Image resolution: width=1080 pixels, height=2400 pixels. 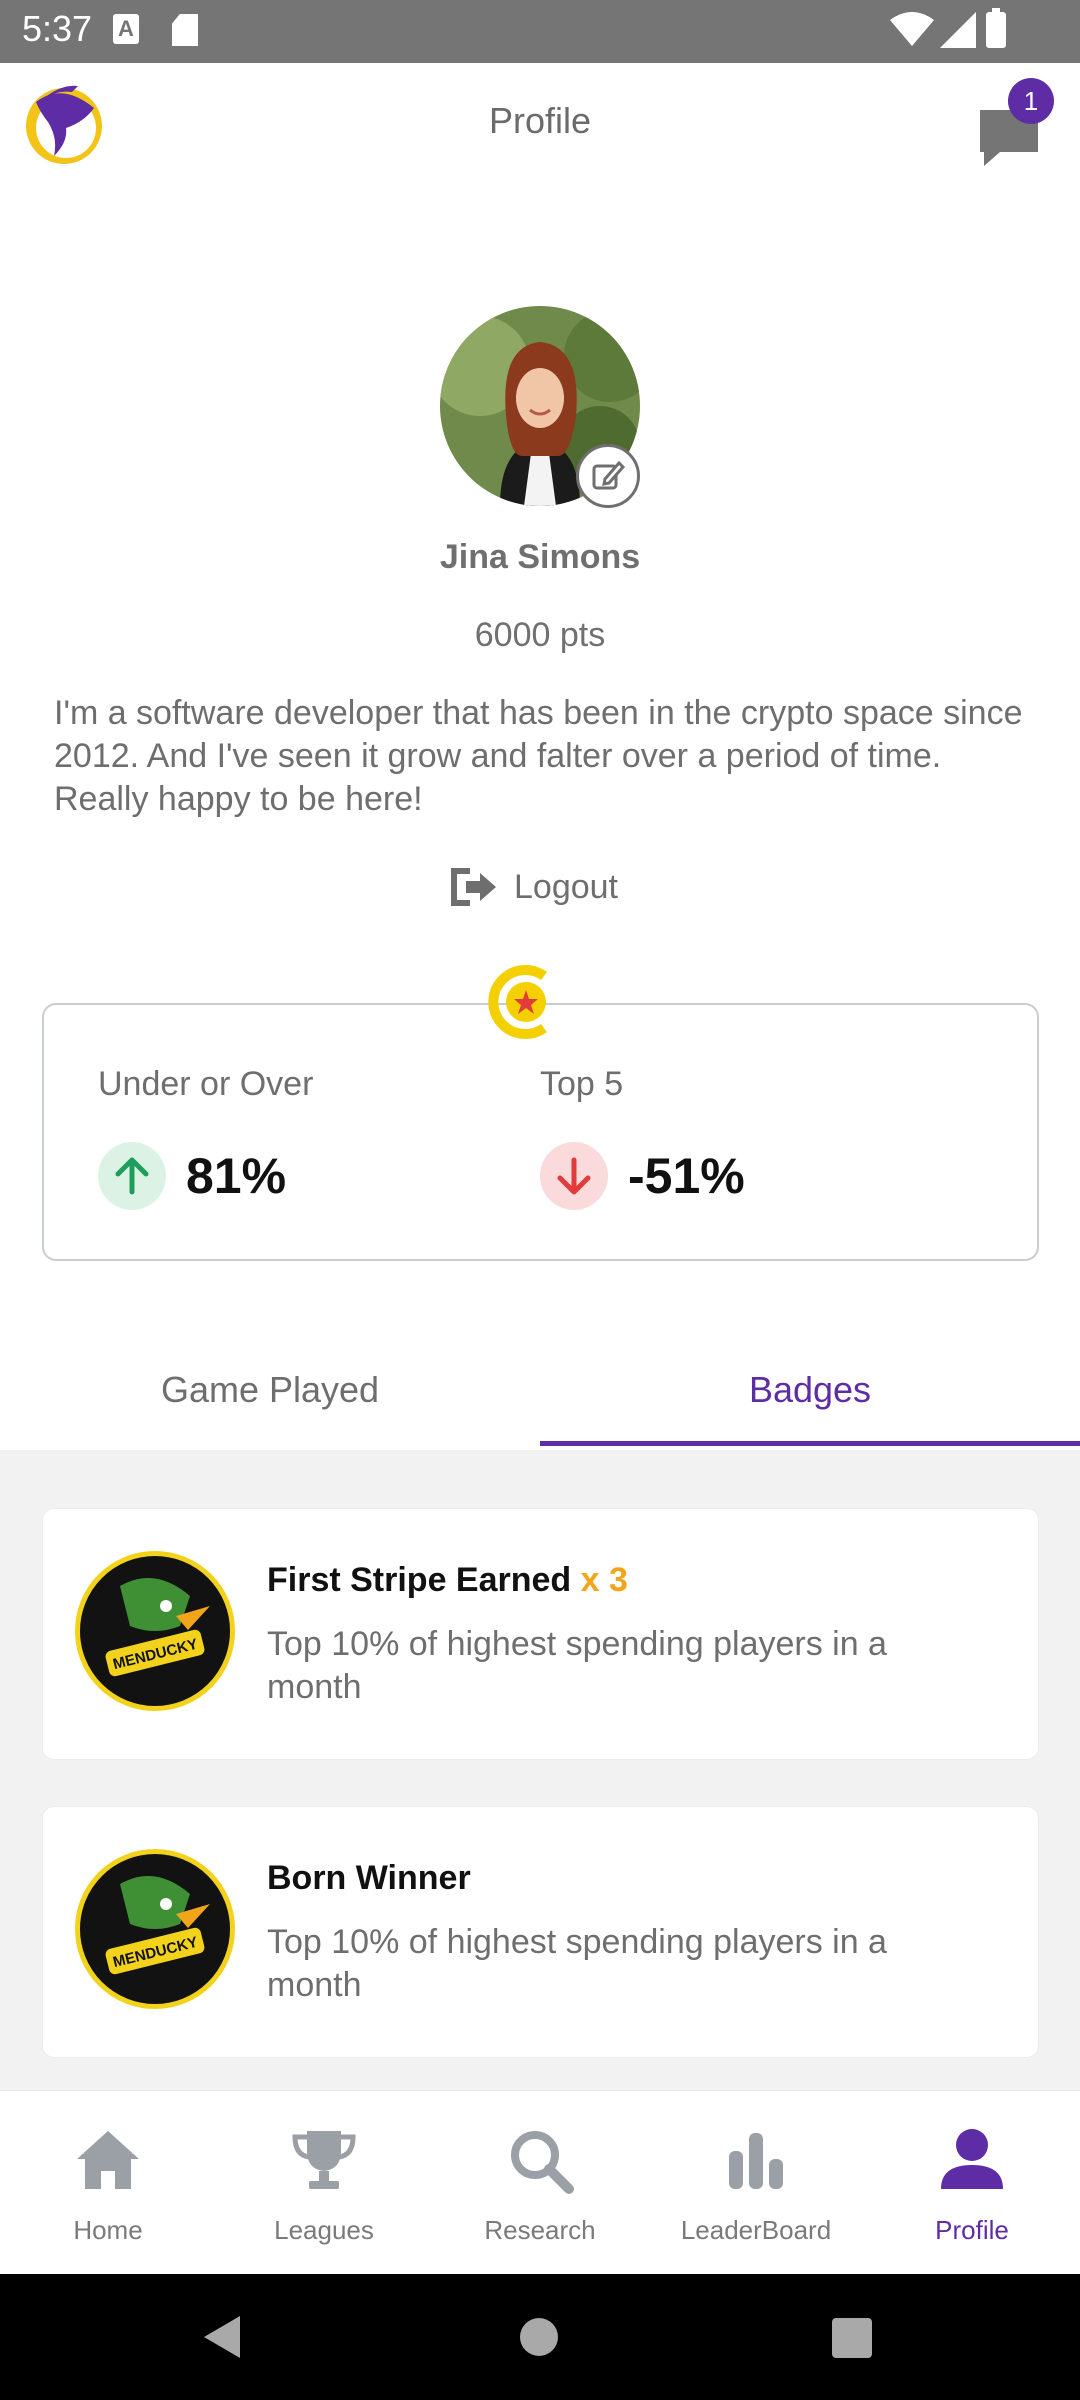 I want to click on stat-value: -51%, so click(x=686, y=1176).